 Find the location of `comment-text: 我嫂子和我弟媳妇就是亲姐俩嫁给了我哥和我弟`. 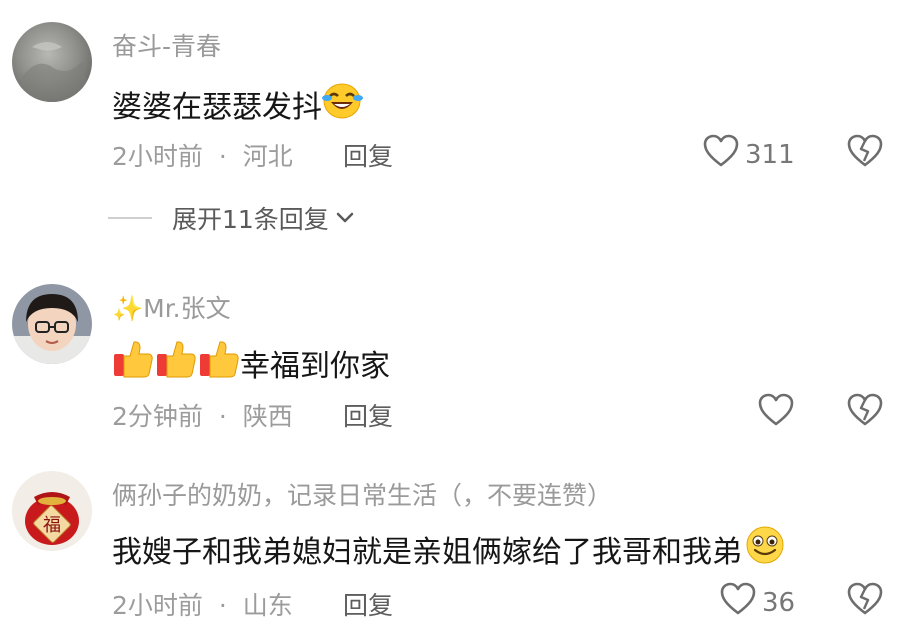

comment-text: 我嫂子和我弟媳妇就是亲姐俩嫁给了我哥和我弟 is located at coordinates (449, 549).